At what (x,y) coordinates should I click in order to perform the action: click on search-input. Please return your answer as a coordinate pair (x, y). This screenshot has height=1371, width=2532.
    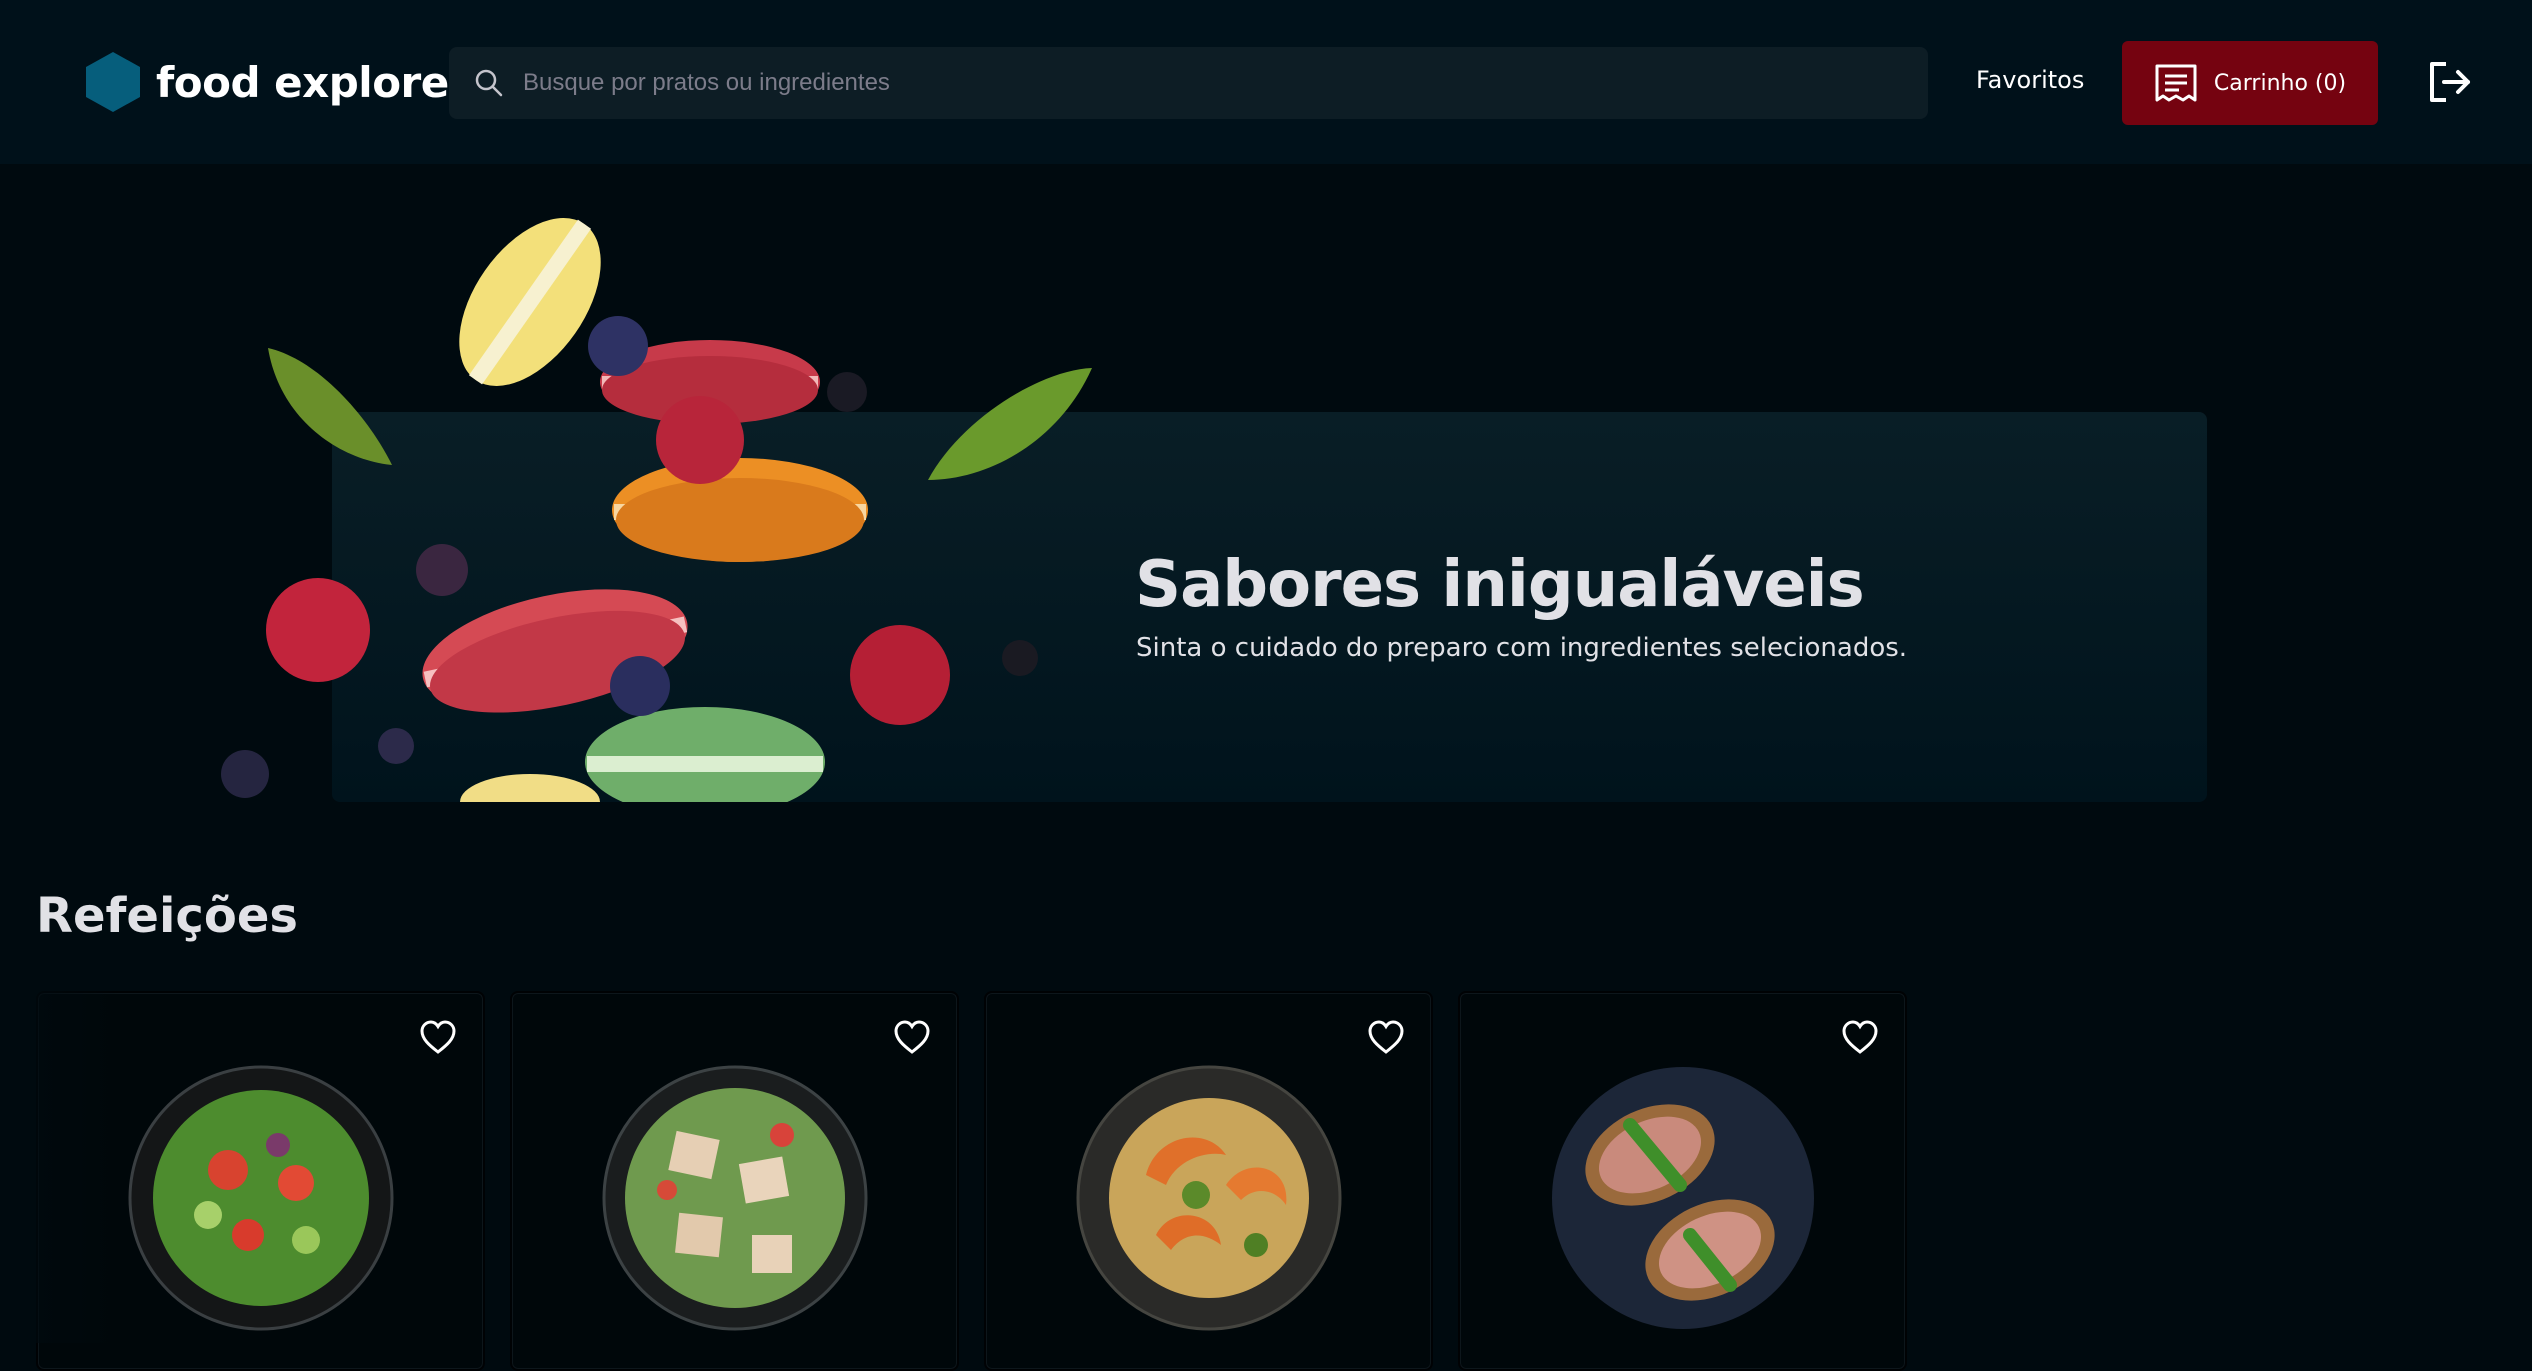
    Looking at the image, I should click on (1225, 83).